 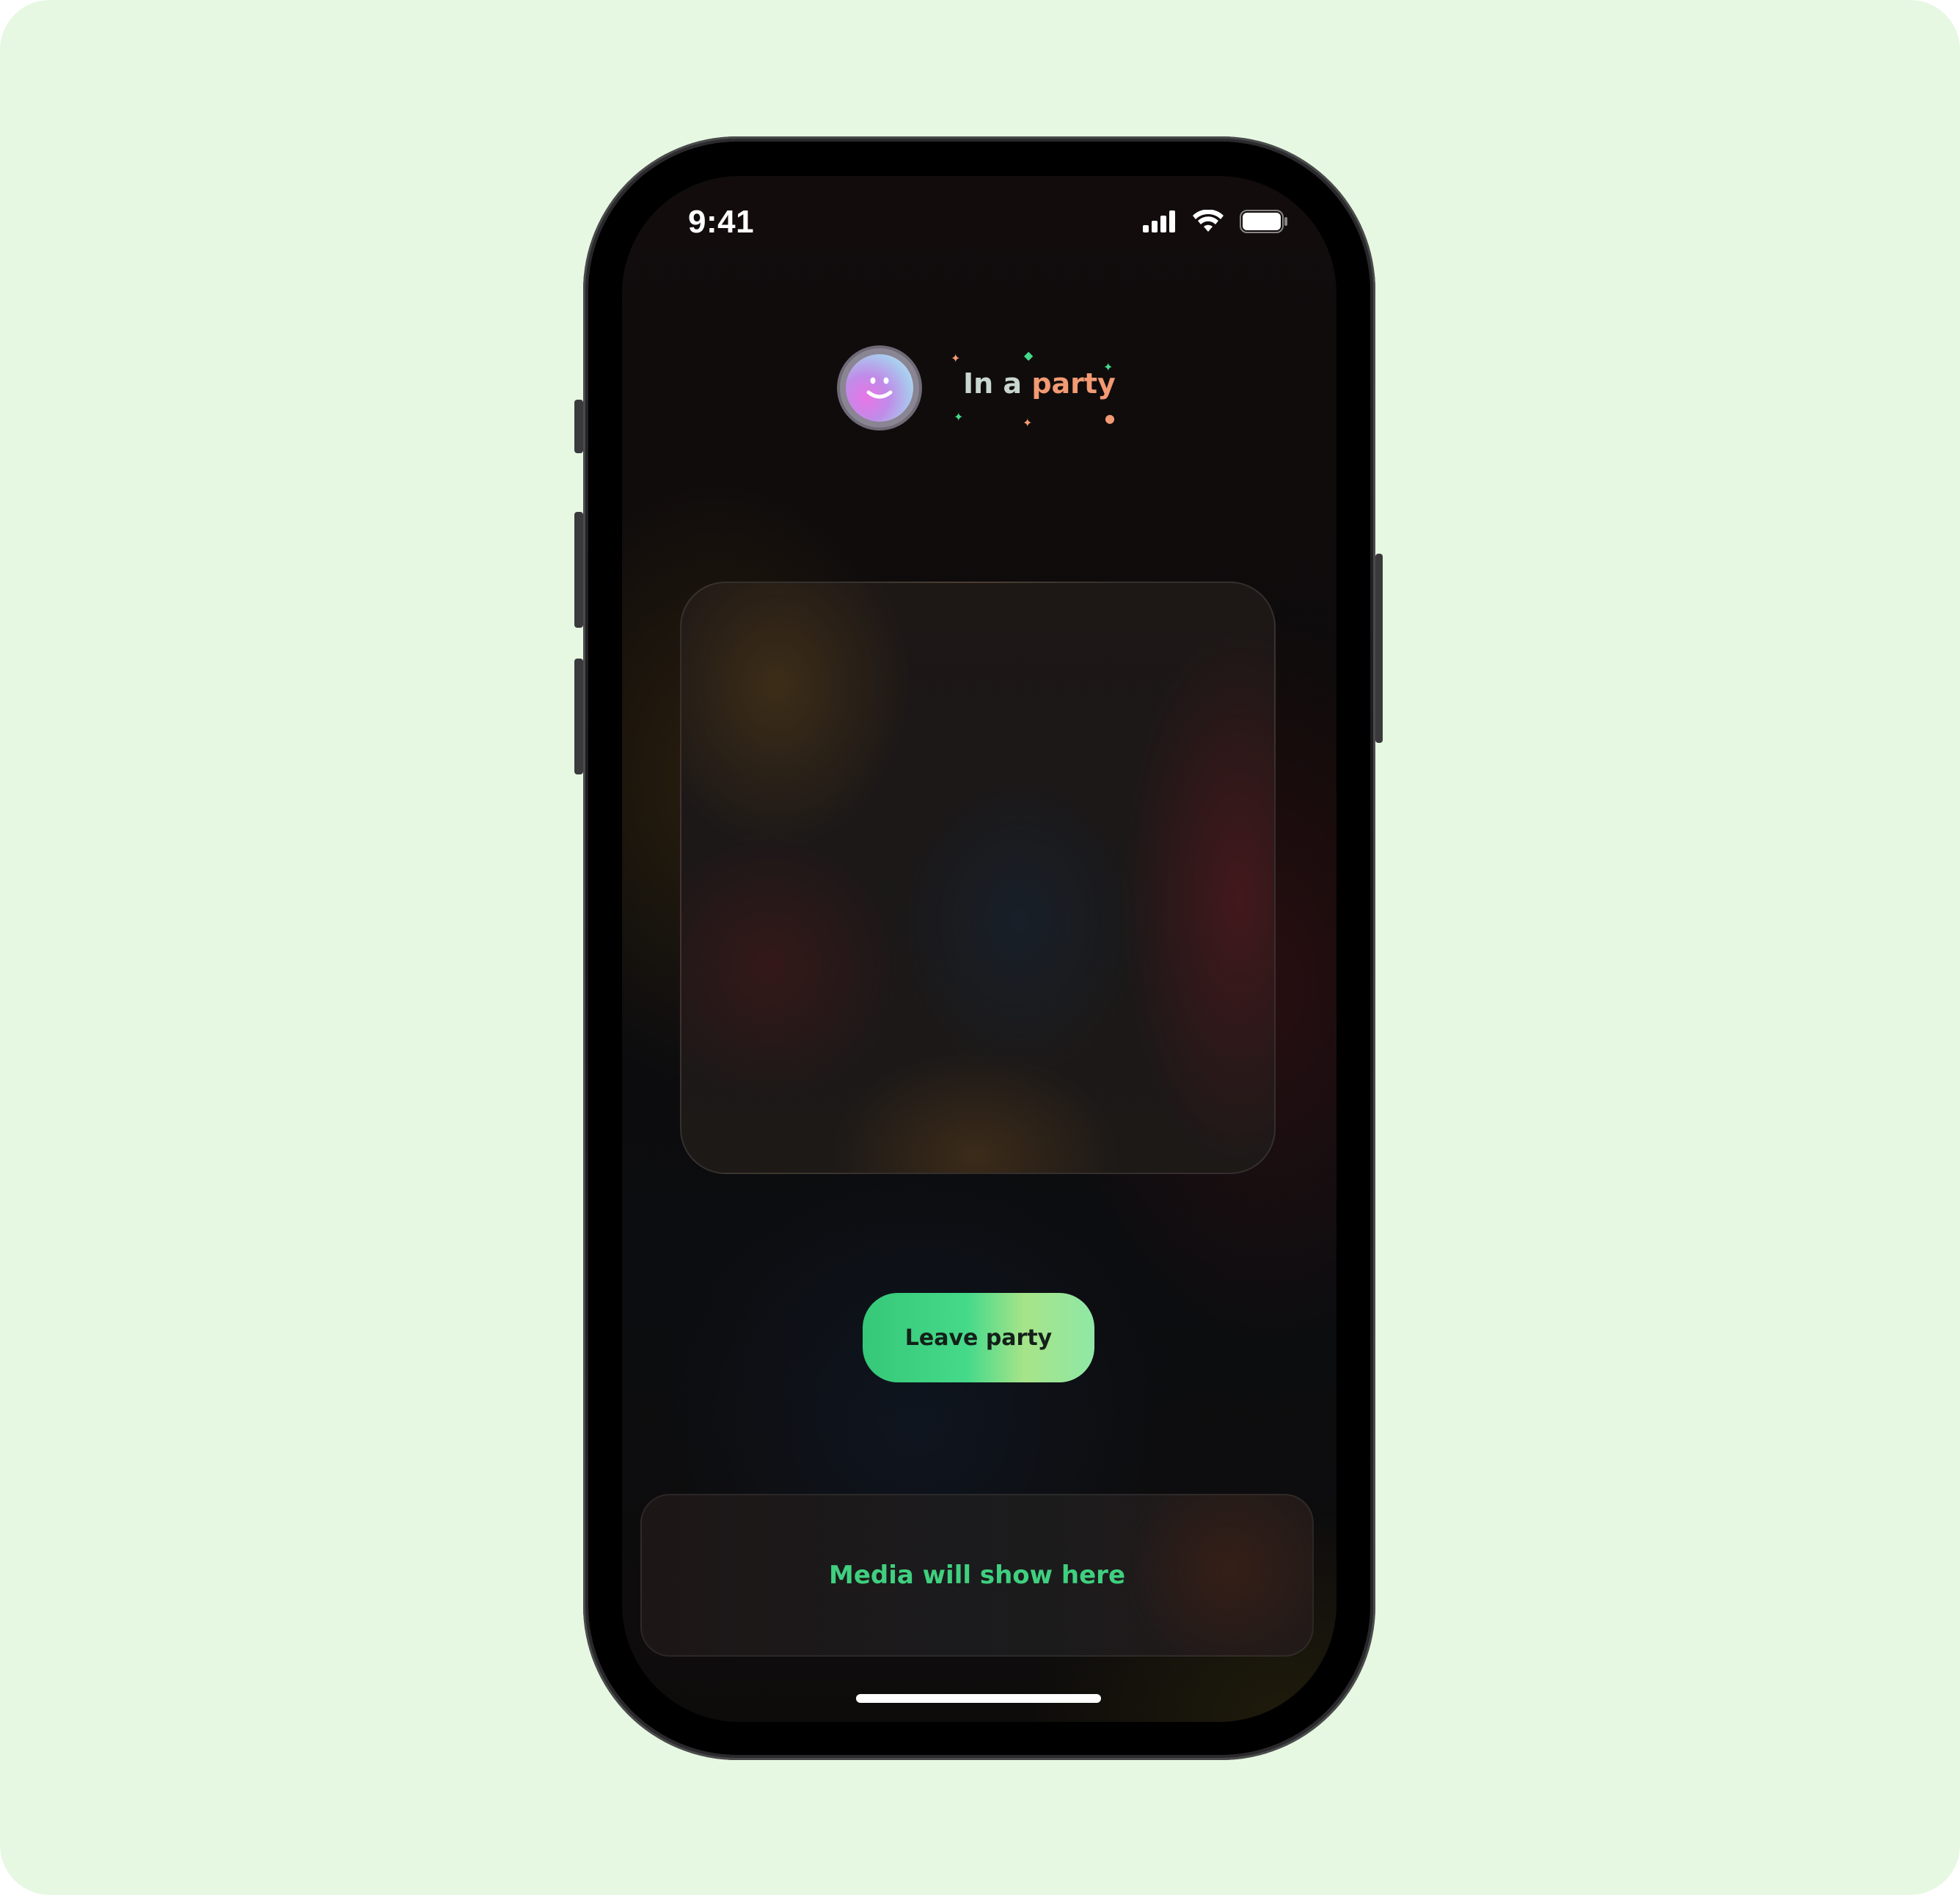 I want to click on cellular-signal-icon, so click(x=1160, y=223).